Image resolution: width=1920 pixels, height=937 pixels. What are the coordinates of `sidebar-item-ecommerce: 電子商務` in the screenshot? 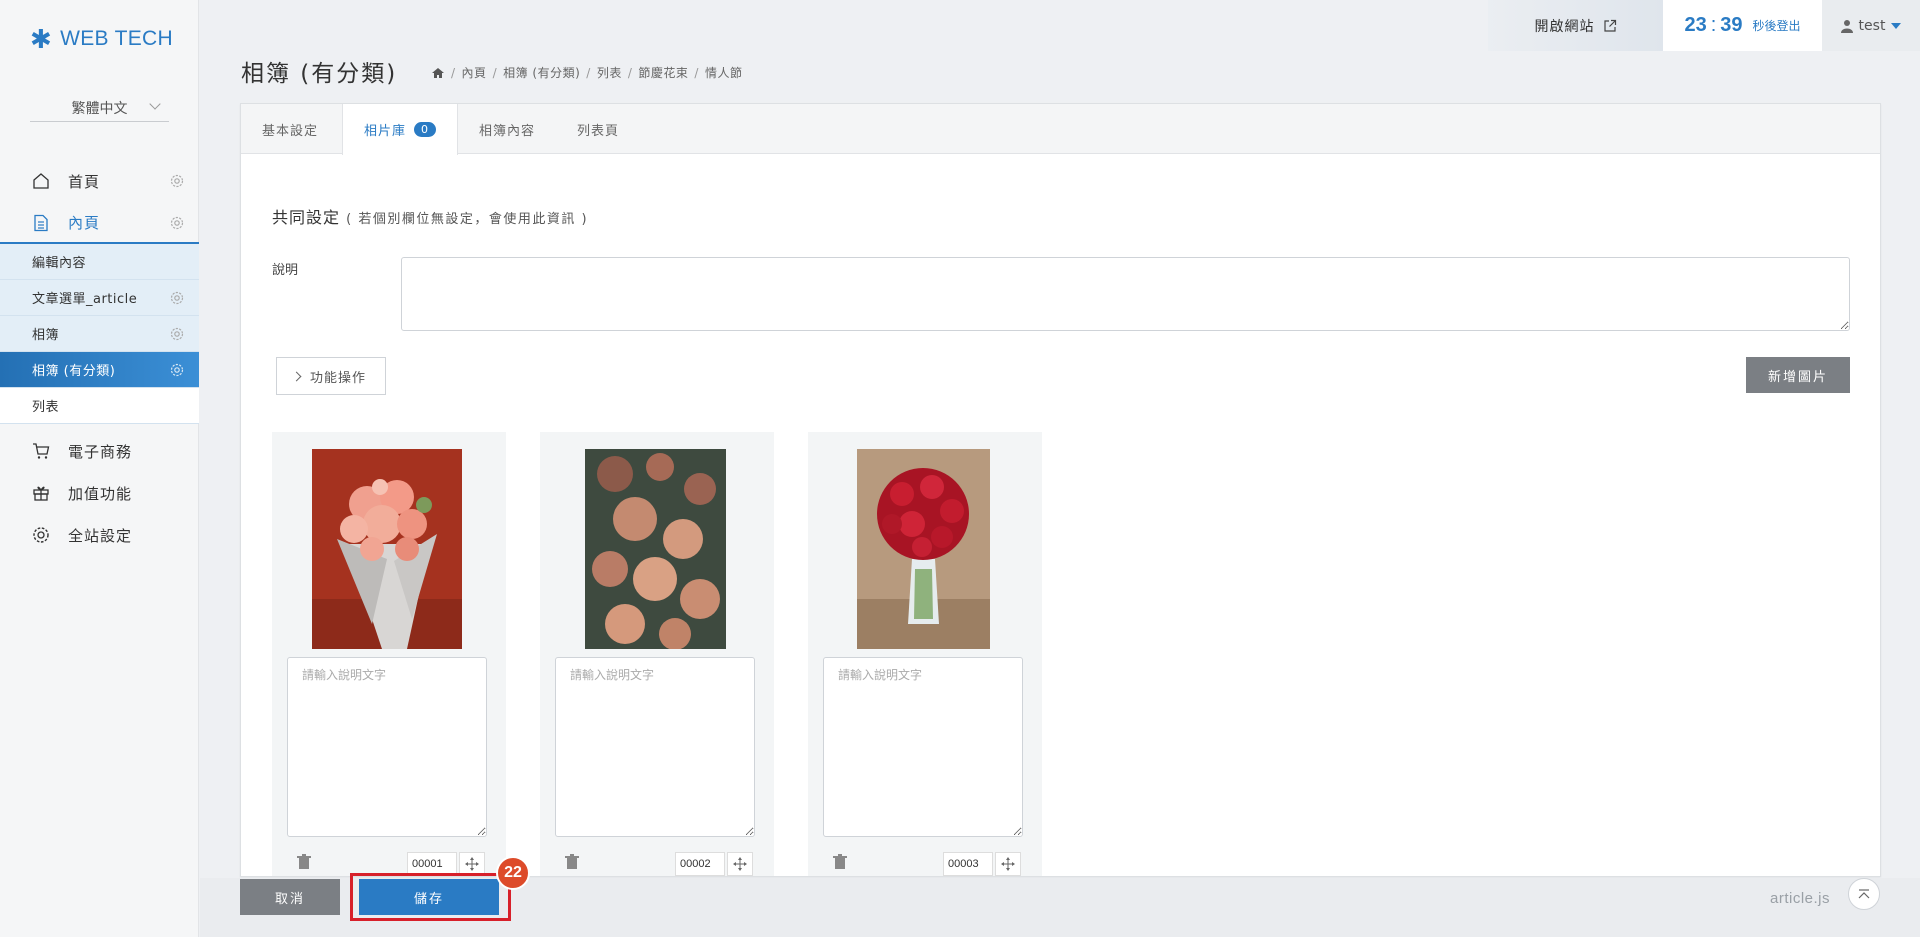 It's located at (99, 451).